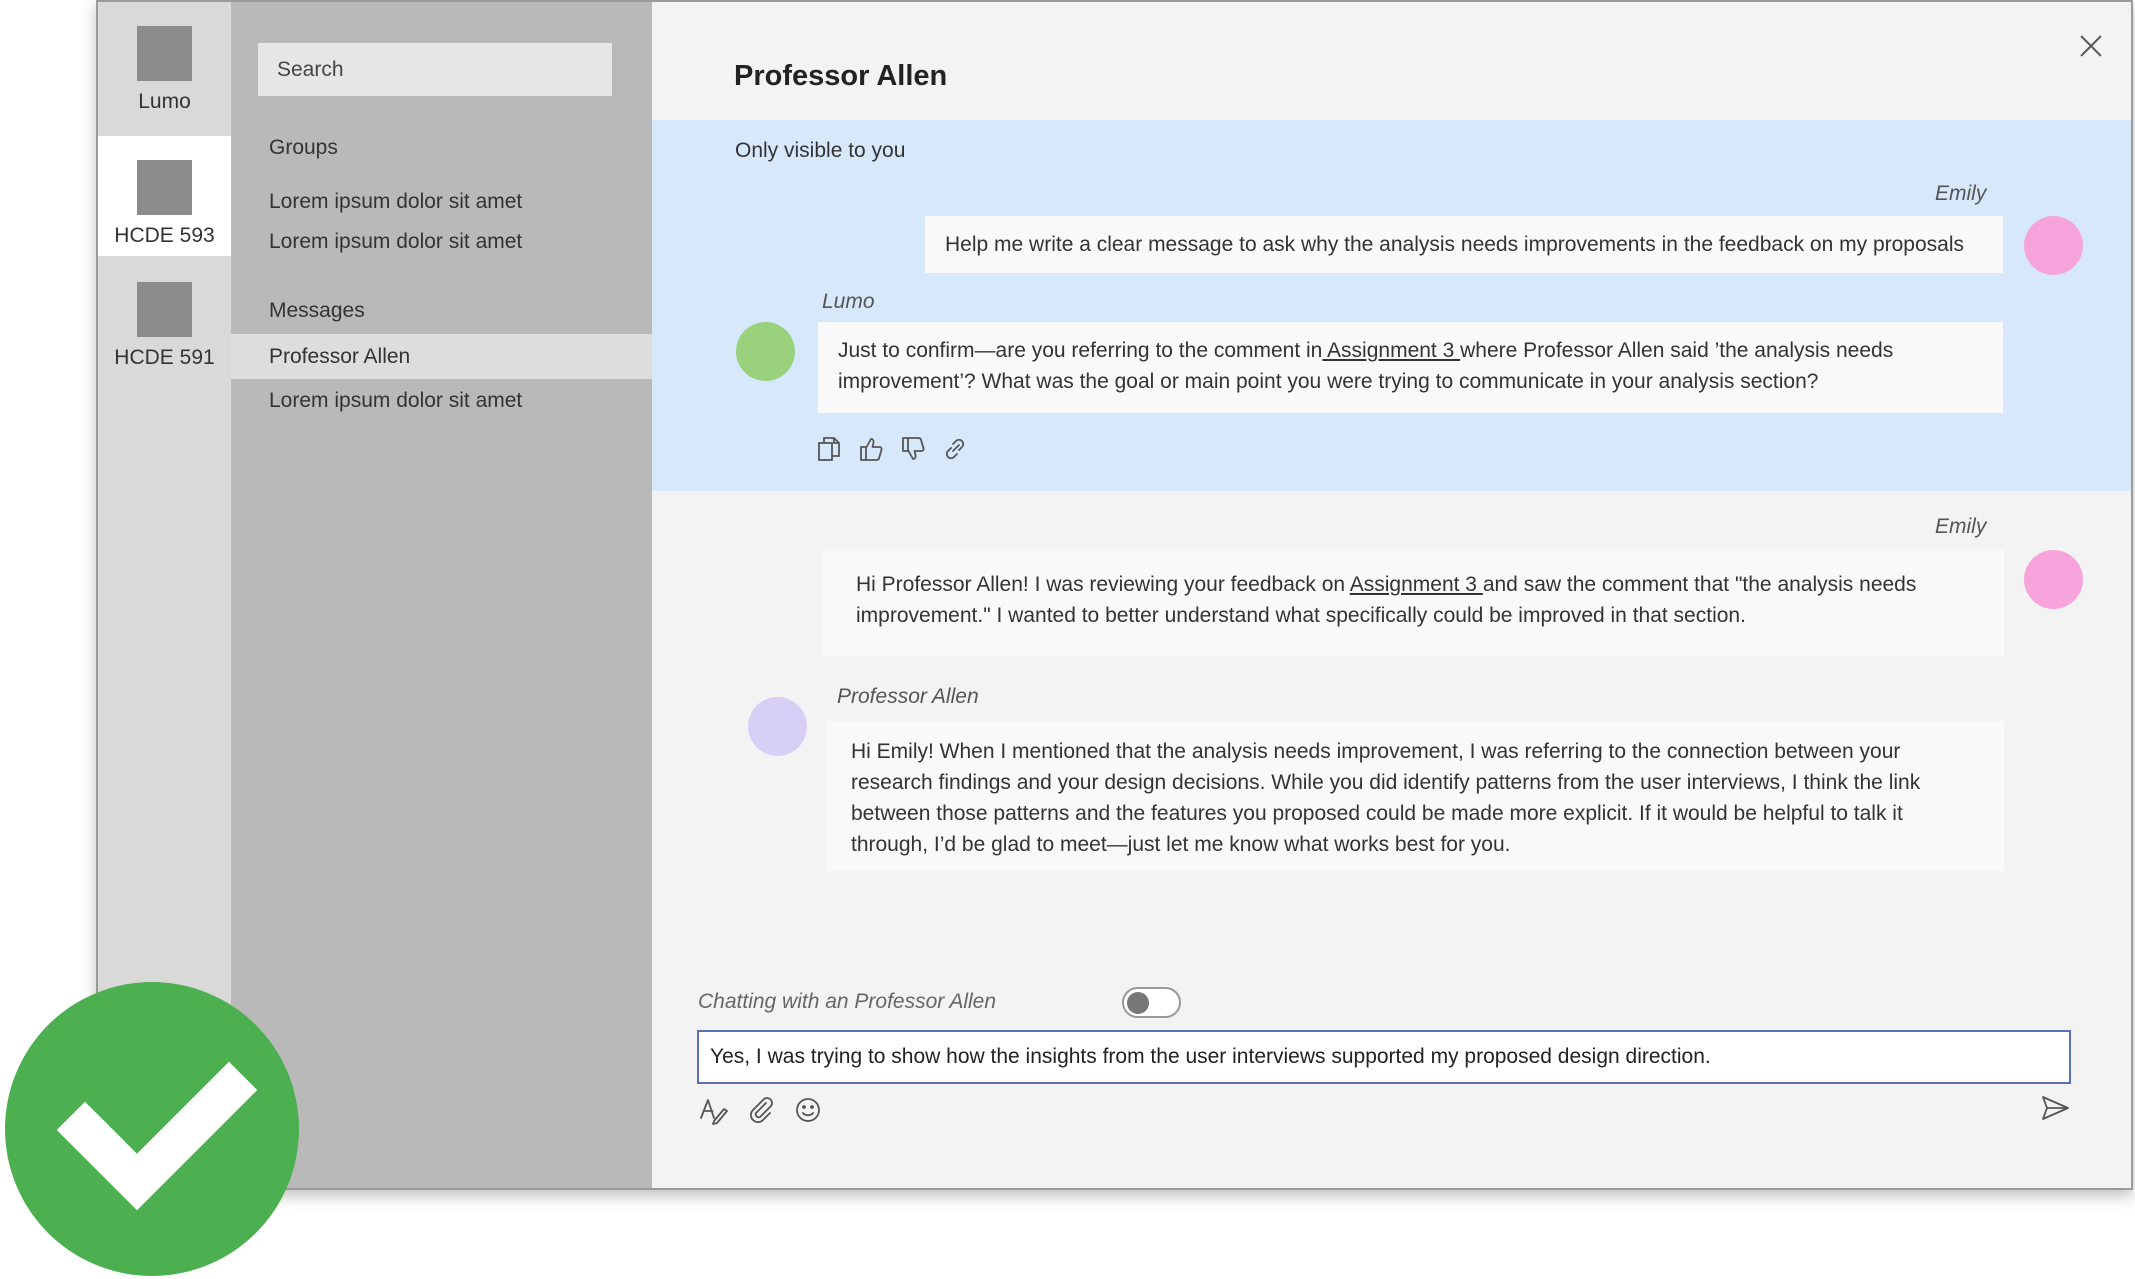 Image resolution: width=2135 pixels, height=1279 pixels. Describe the element at coordinates (395, 401) in the screenshot. I see `message-item: Lorem ipsum dolor sit amet` at that location.